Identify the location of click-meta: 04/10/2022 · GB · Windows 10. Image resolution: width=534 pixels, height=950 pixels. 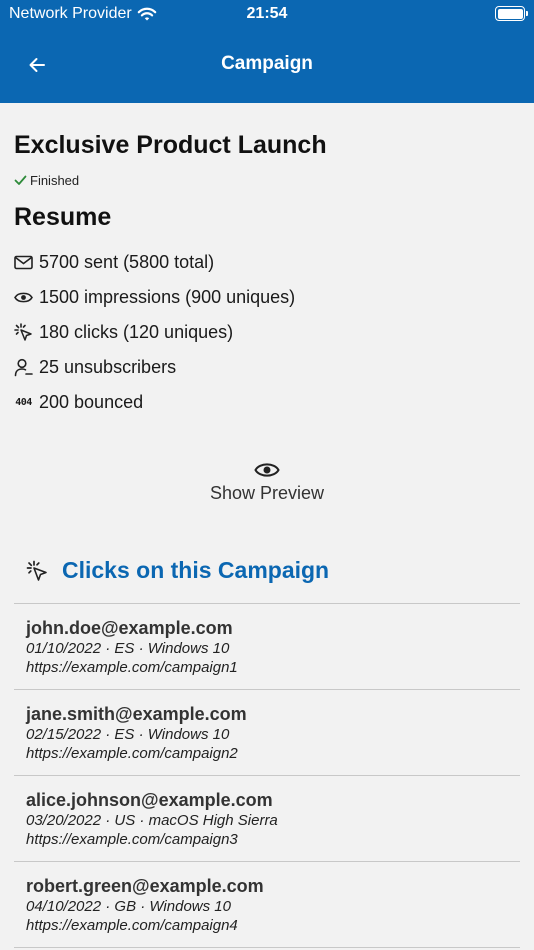
(128, 906).